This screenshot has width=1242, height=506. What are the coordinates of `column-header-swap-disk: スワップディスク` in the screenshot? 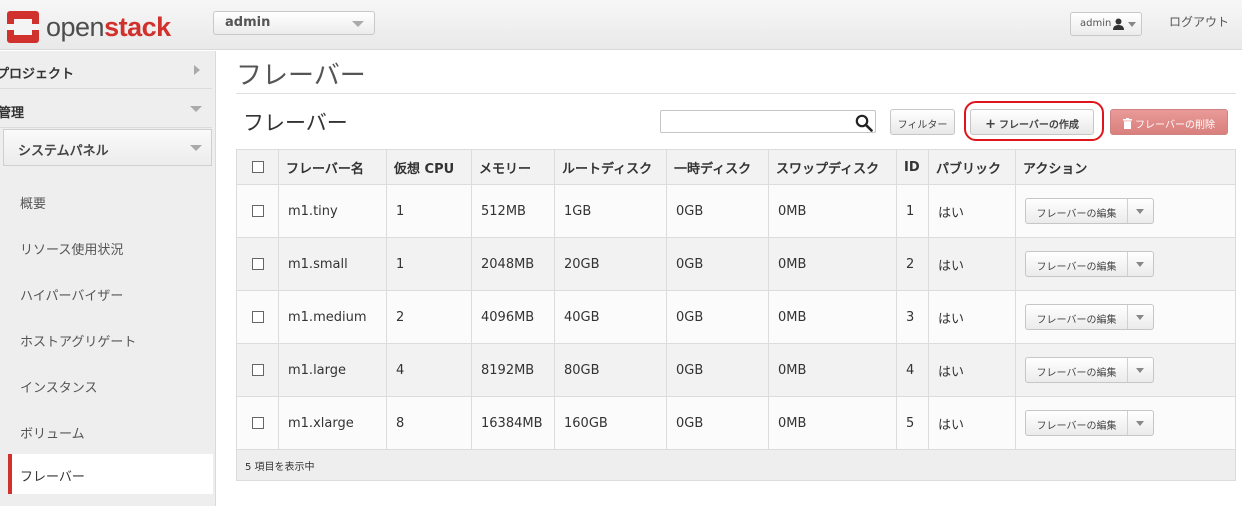 It's located at (832, 167).